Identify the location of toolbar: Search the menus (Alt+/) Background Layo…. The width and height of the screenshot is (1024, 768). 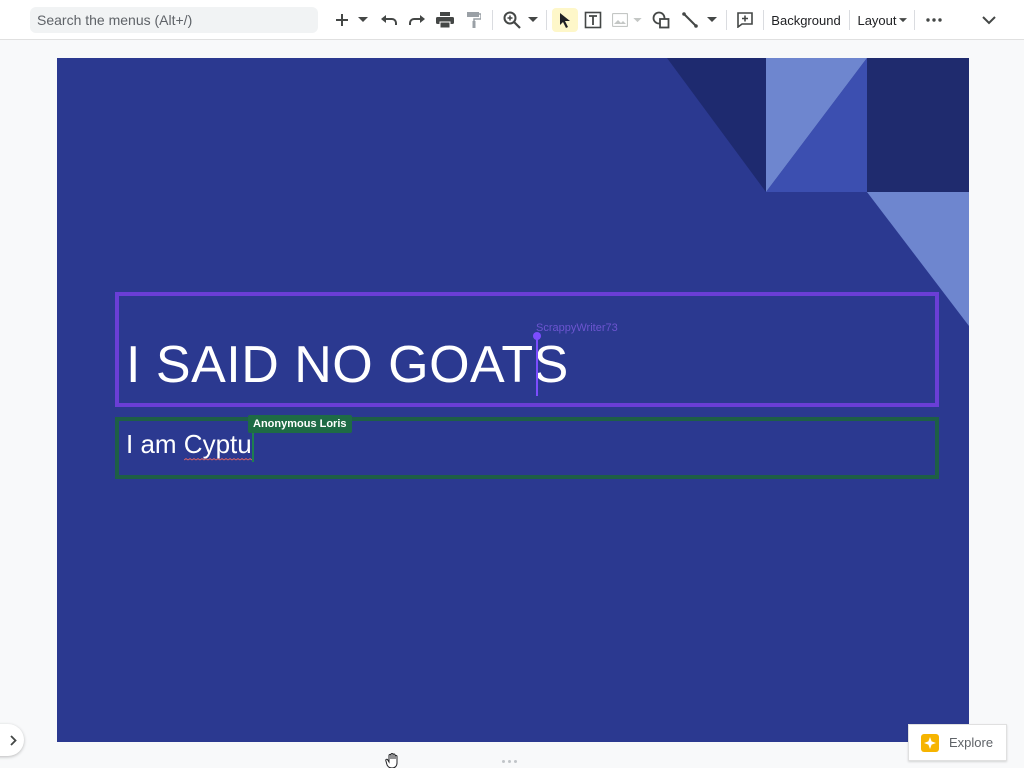
(512, 20).